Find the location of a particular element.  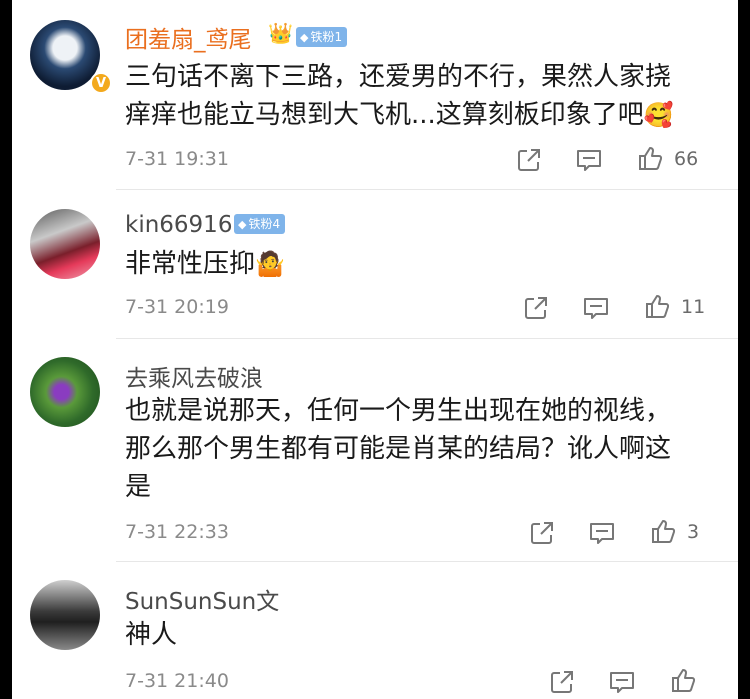

username: 团羞扇_鸢尾 is located at coordinates (188, 37).